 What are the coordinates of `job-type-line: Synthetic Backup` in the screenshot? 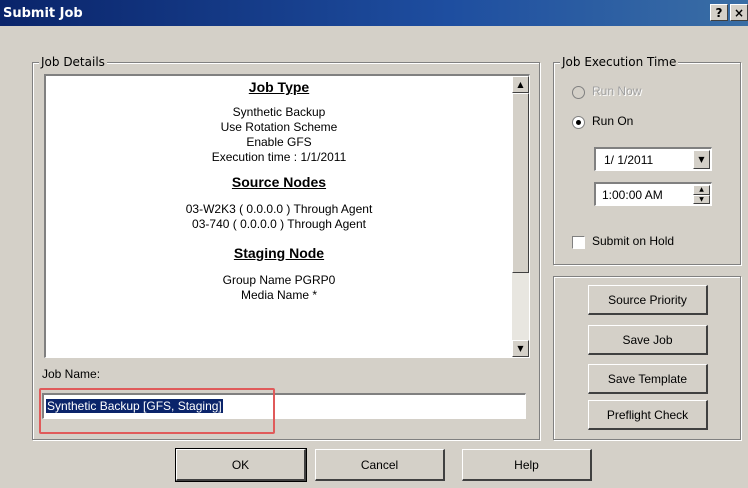 It's located at (279, 112).